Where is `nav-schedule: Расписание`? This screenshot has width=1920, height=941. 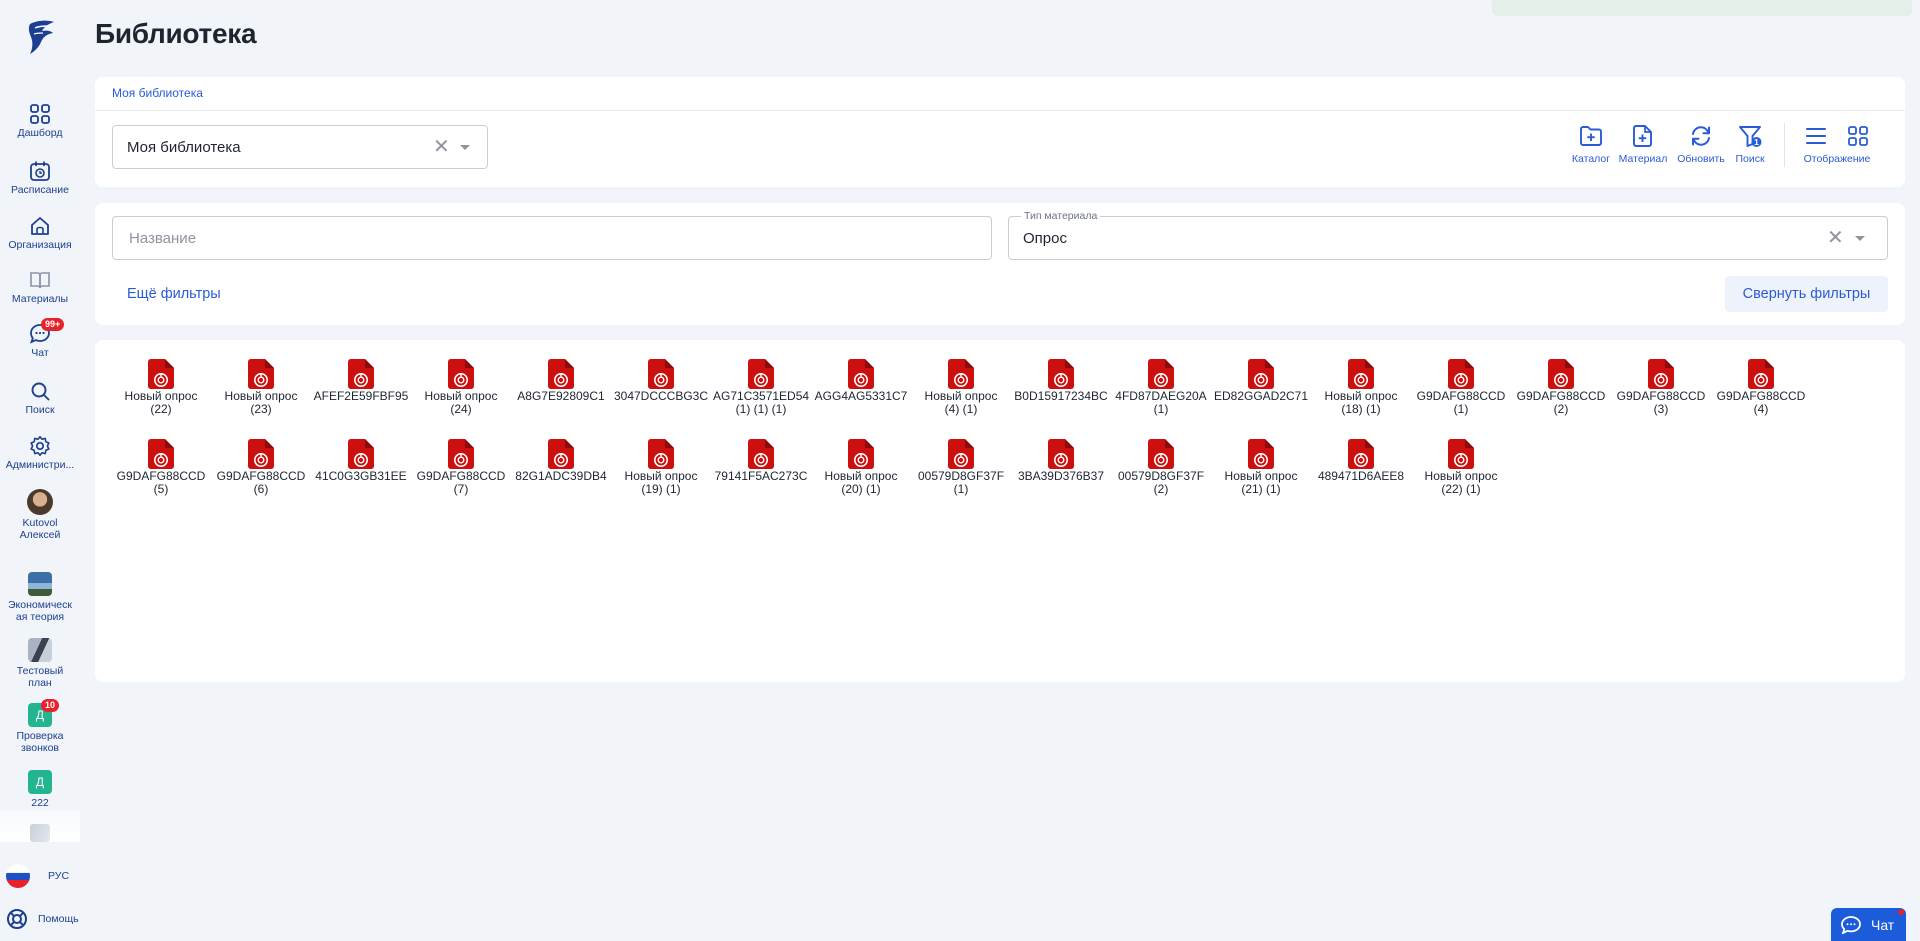
nav-schedule: Расписание is located at coordinates (40, 178).